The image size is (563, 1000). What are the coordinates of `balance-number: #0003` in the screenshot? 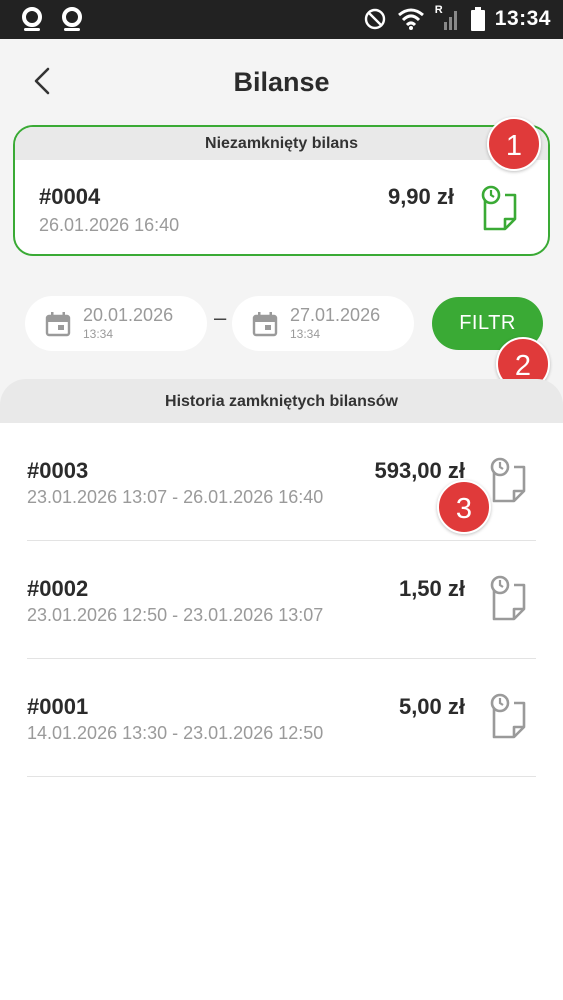 It's located at (58, 470).